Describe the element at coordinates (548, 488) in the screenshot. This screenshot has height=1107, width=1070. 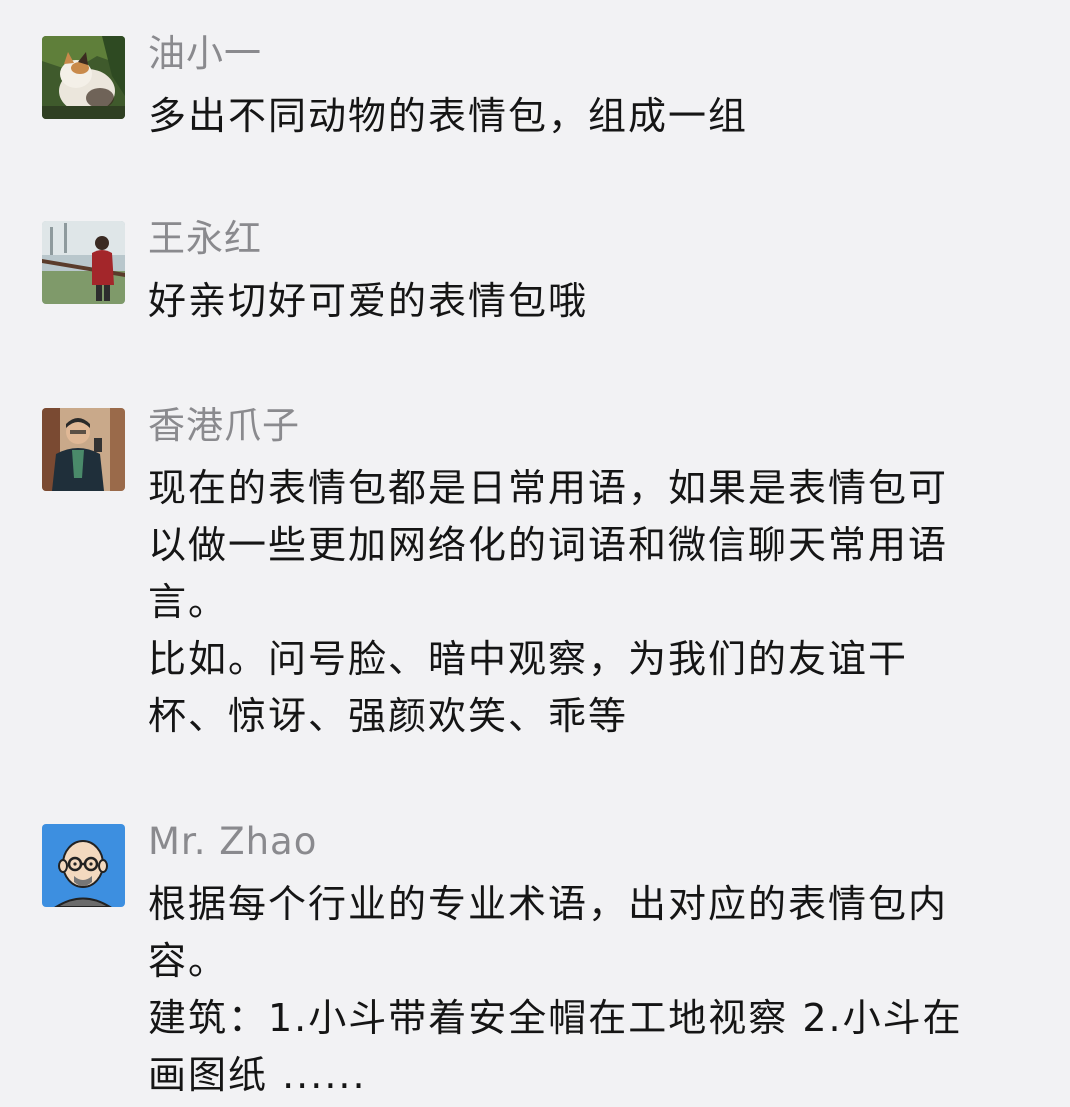
I see `comment-text-line: 现在的表情包都是日常用语，如果是表情包可` at that location.